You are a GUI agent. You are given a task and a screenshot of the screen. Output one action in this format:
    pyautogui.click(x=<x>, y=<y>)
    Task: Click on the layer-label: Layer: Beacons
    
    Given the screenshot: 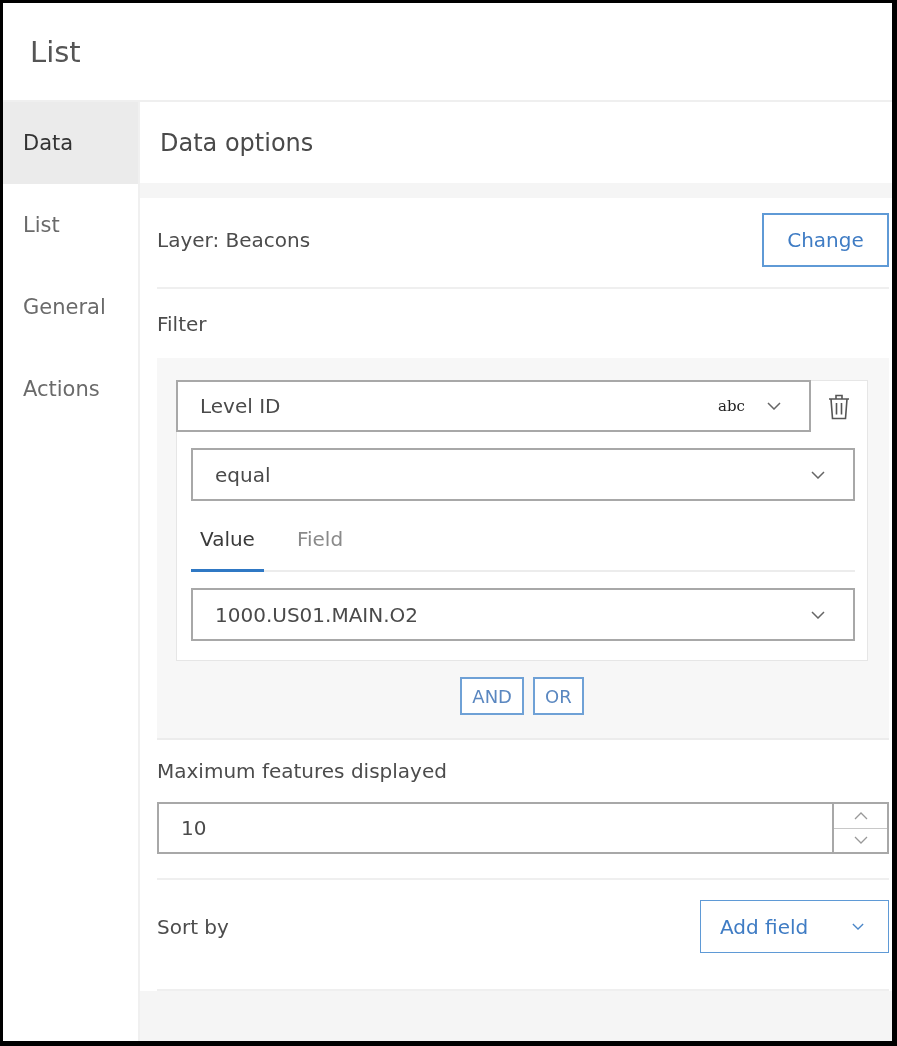 What is the action you would take?
    pyautogui.click(x=234, y=239)
    